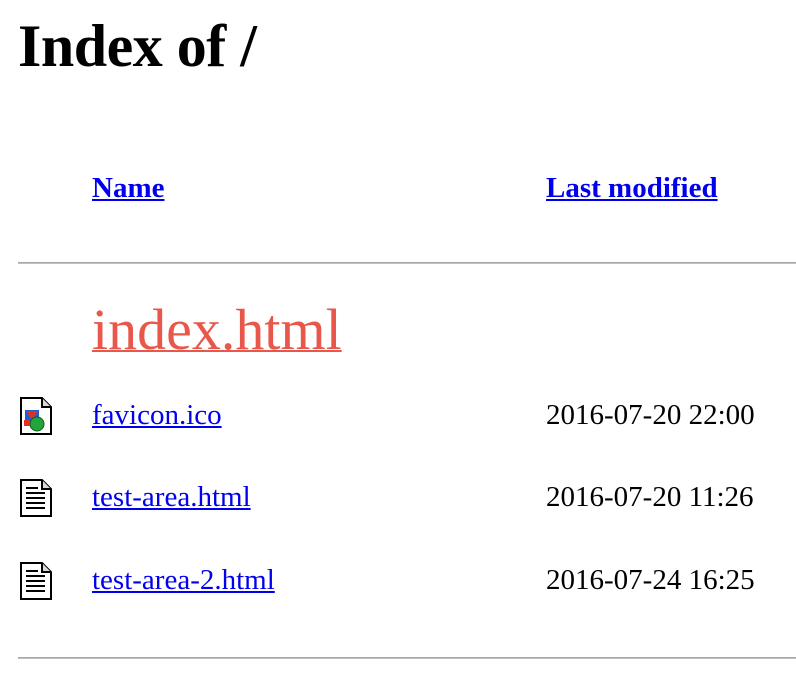 Image resolution: width=796 pixels, height=688 pixels. What do you see at coordinates (157, 415) in the screenshot?
I see `file-link-favicon: favicon.ico` at bounding box center [157, 415].